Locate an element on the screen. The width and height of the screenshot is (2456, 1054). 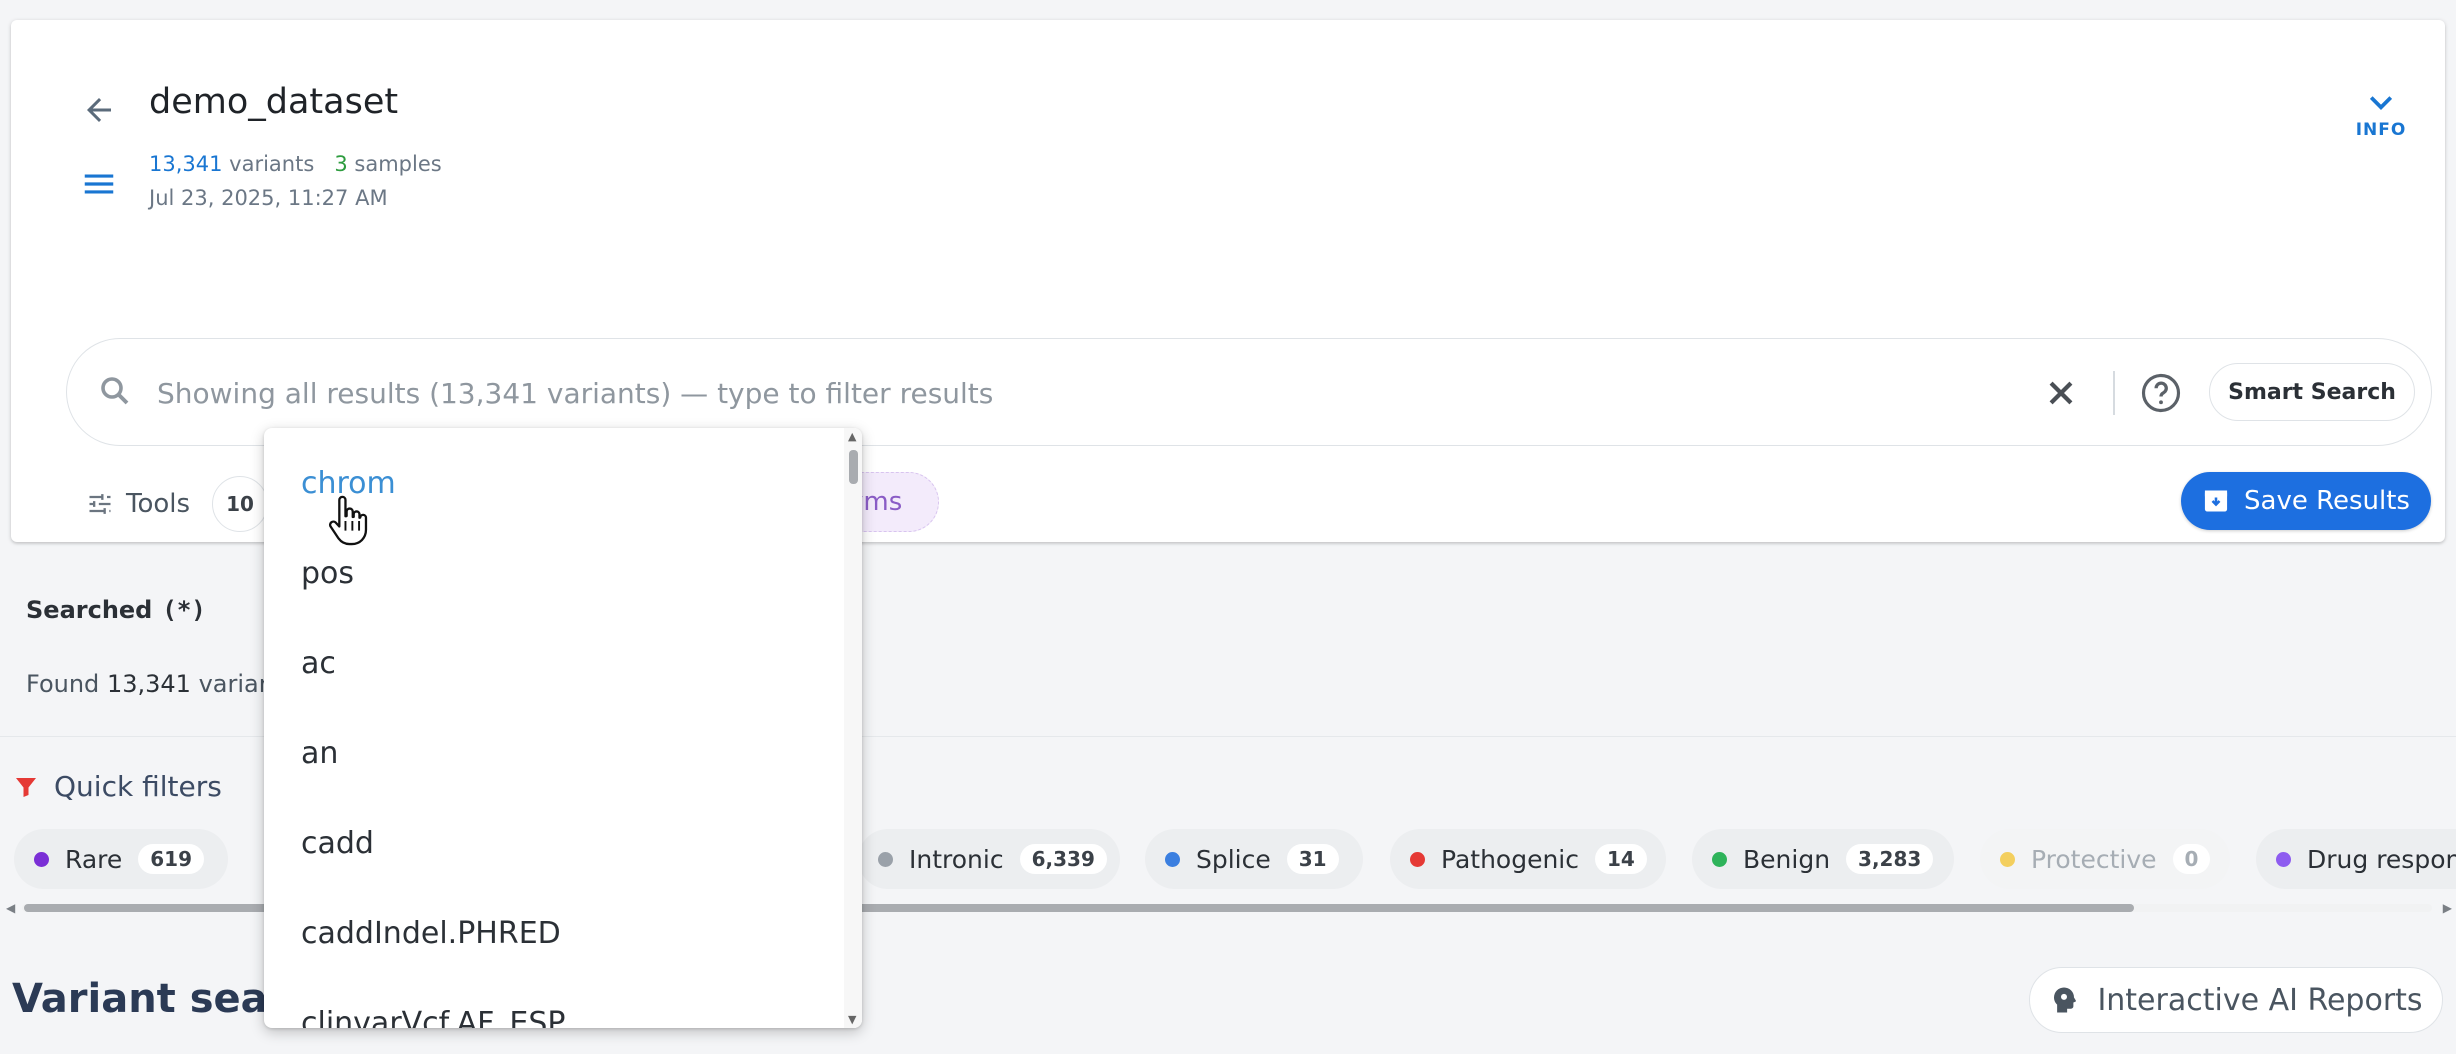
dropdown-scrollbar-thumb is located at coordinates (853, 467).